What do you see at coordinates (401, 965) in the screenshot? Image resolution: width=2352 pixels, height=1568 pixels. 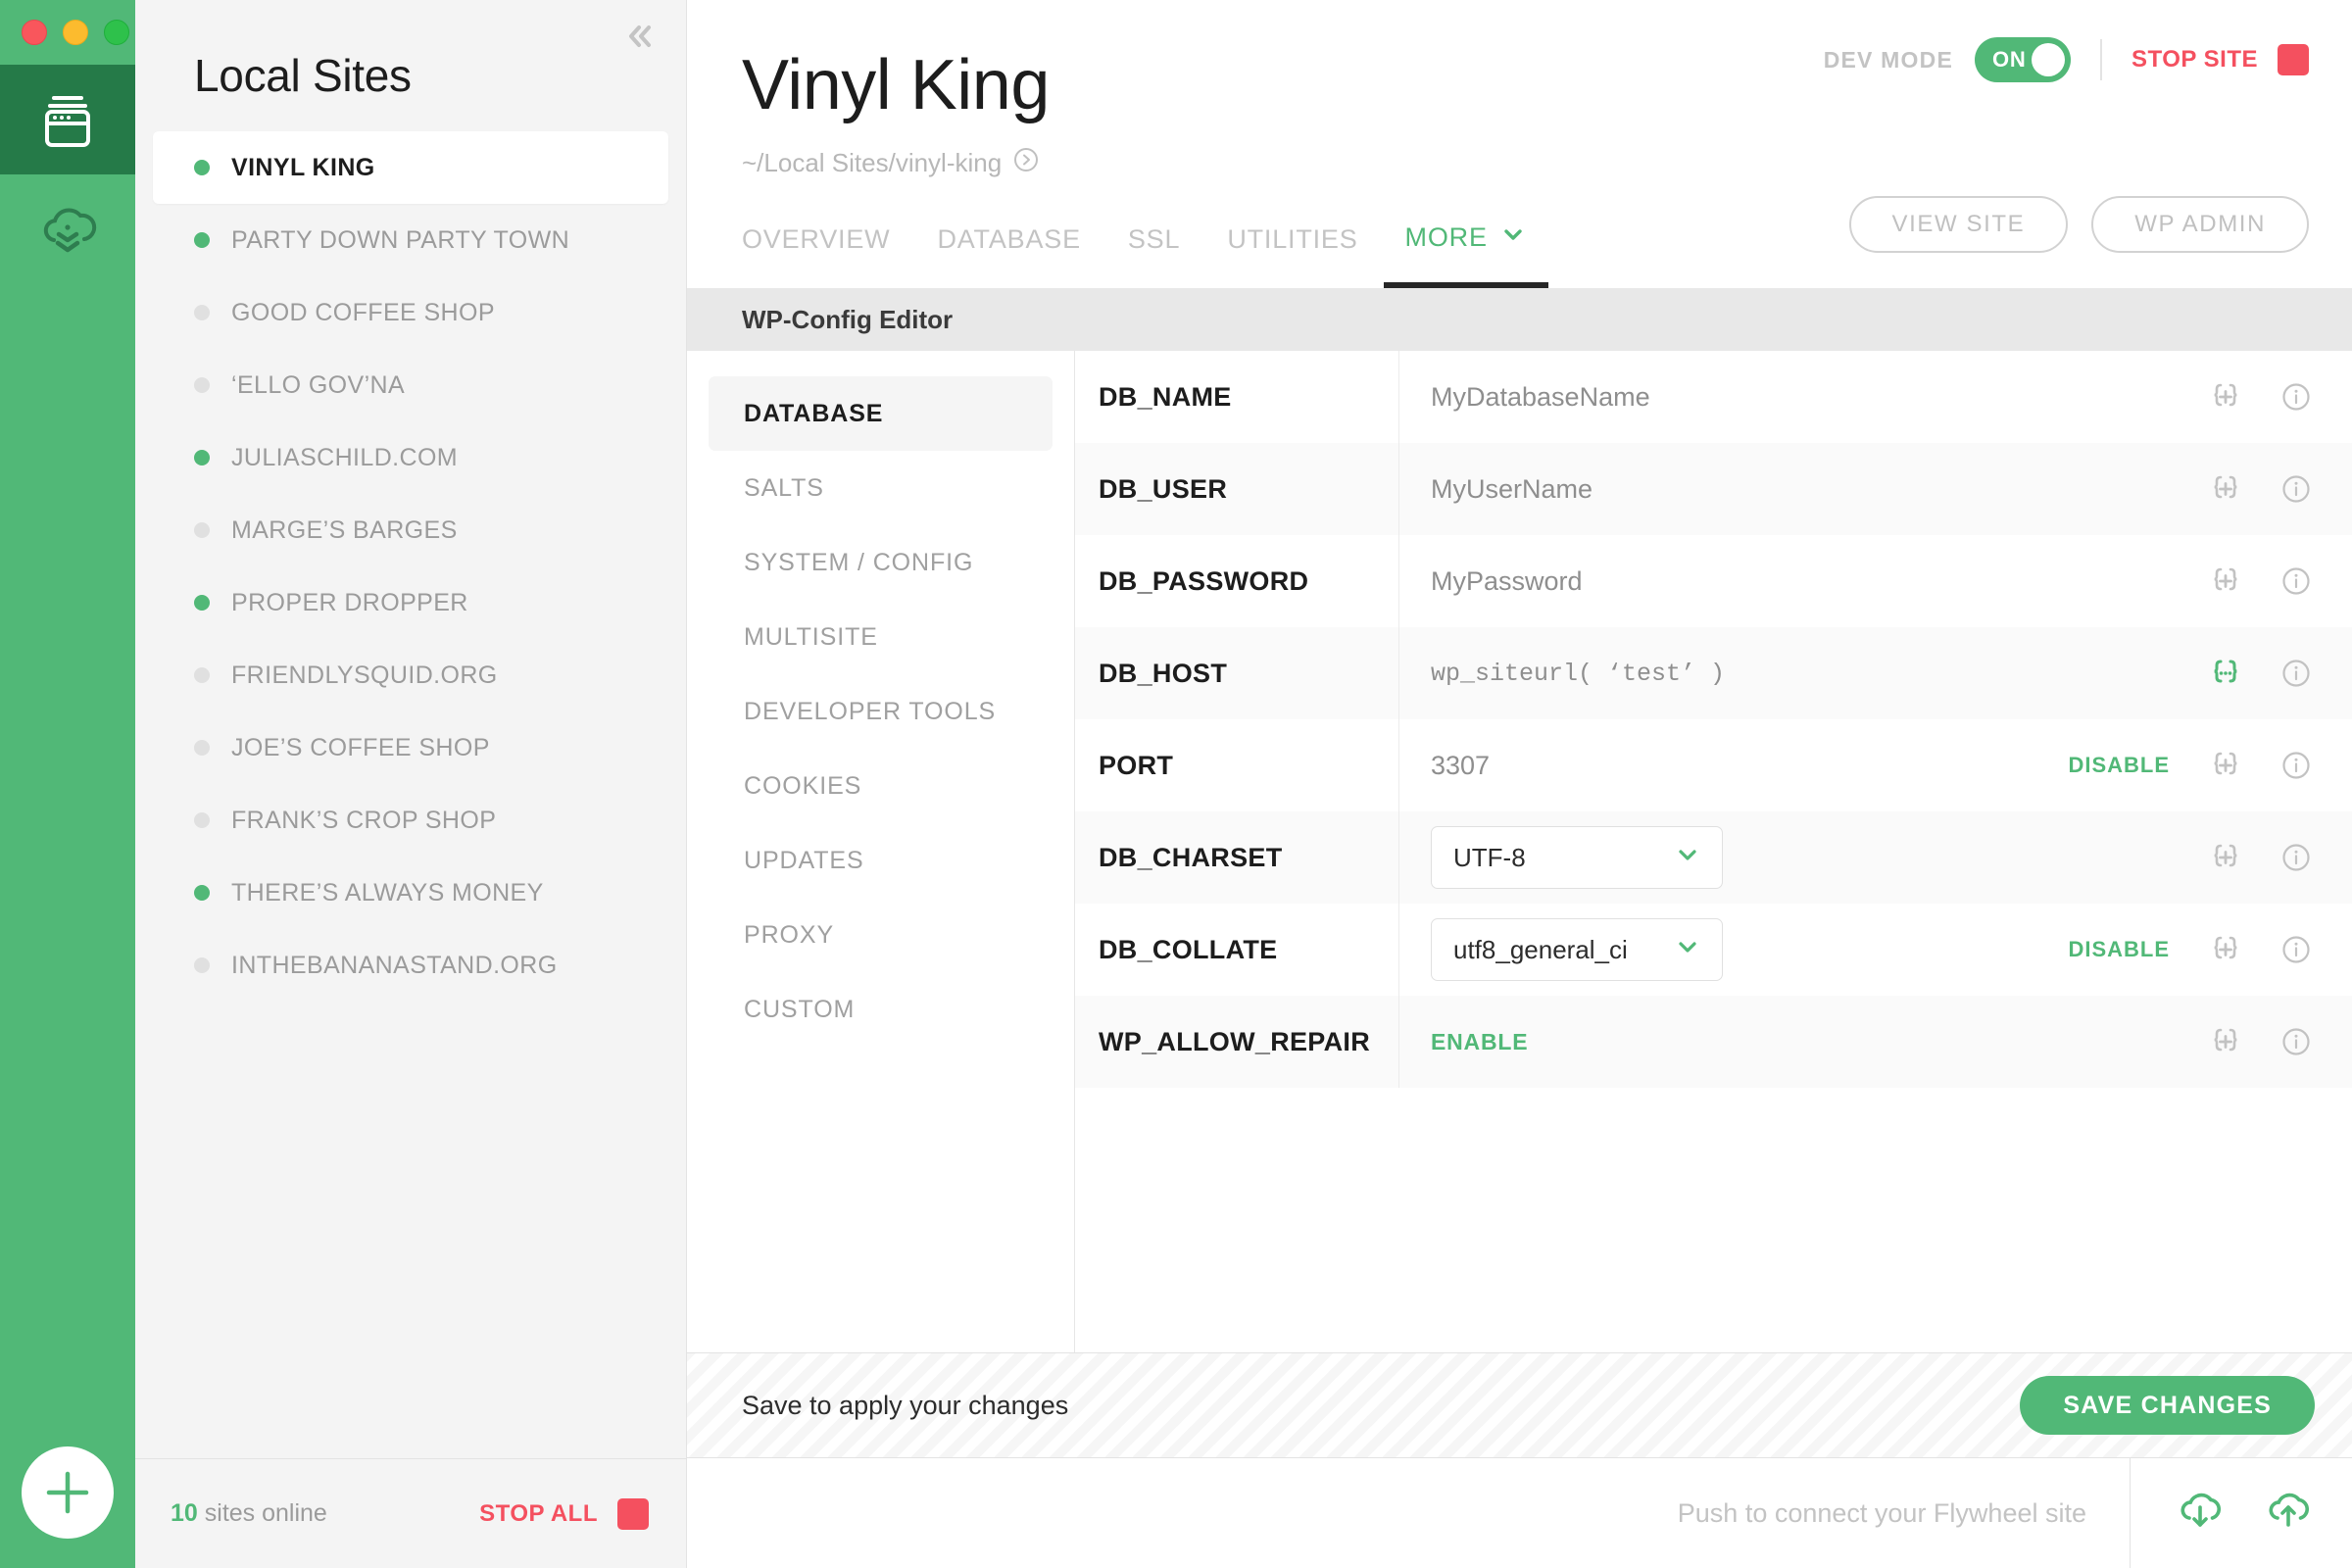 I see `site-list-item: INTHEBANANASTAND.ORG` at bounding box center [401, 965].